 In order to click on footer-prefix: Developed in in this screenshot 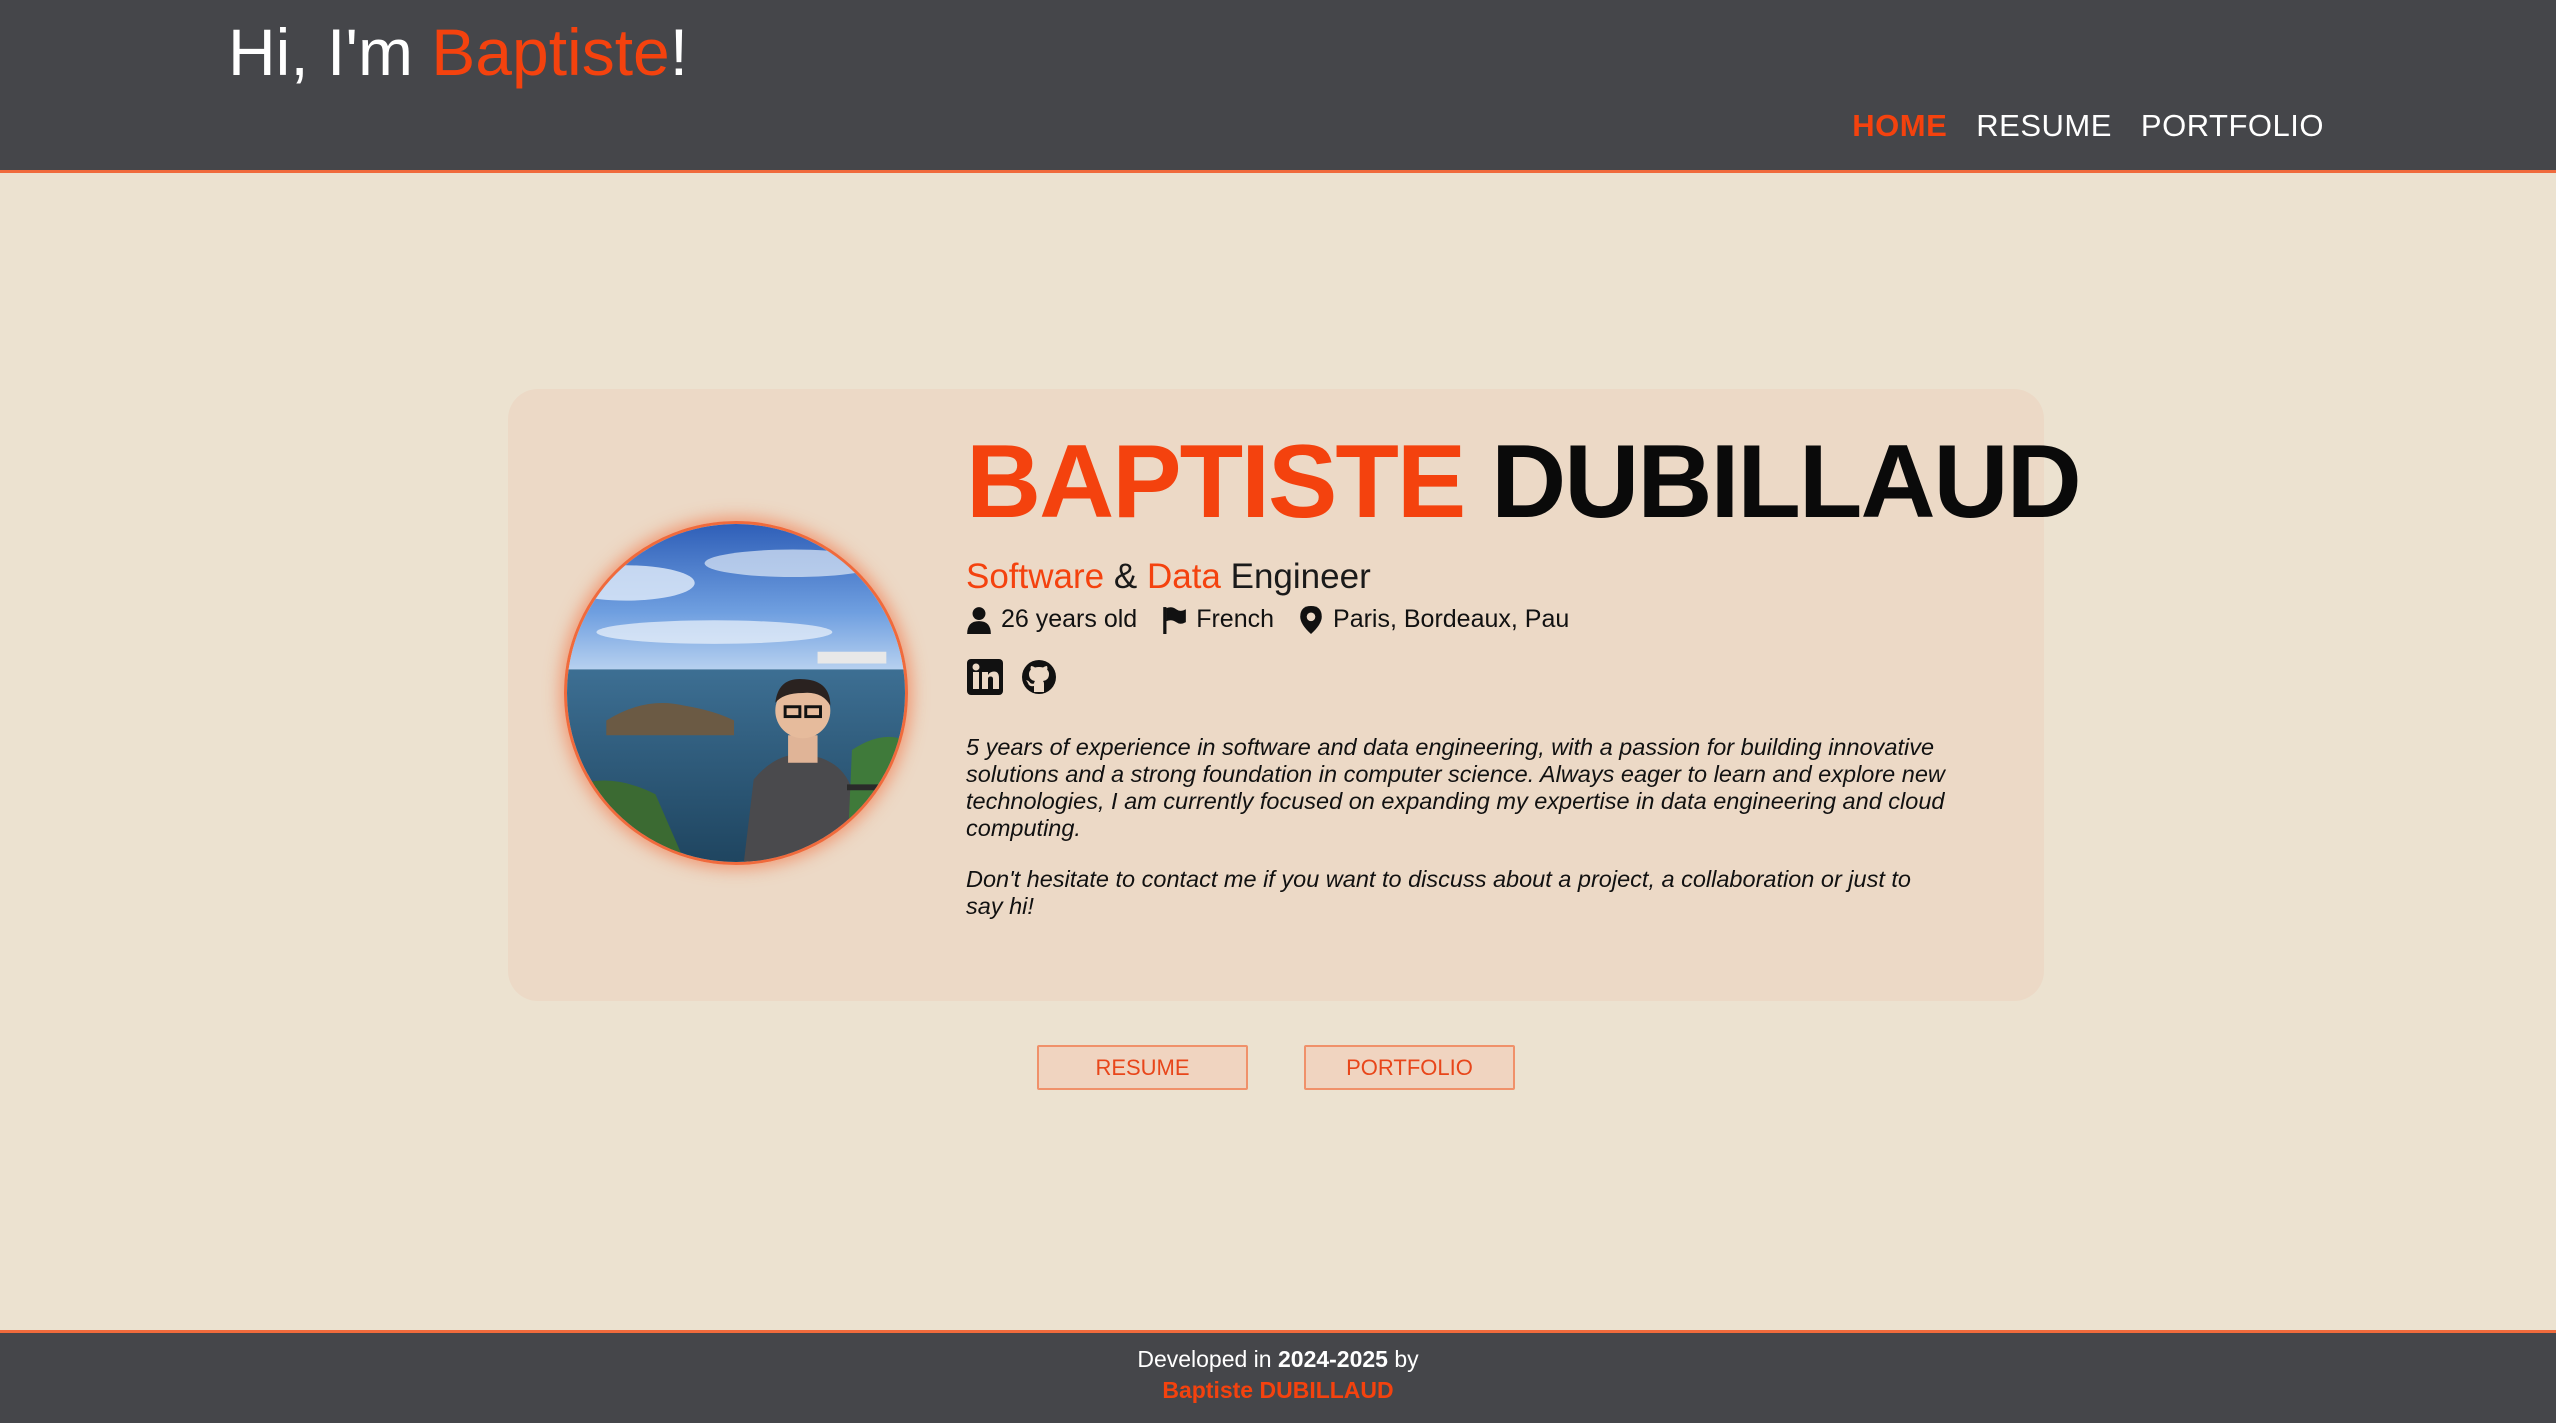, I will do `click(1207, 1359)`.